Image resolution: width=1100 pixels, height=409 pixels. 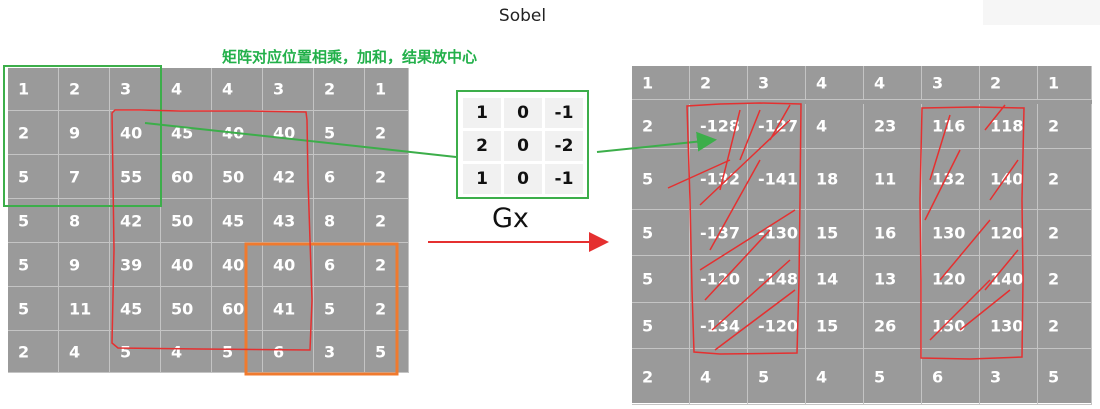 I want to click on input-region-outline, so click(x=212, y=230).